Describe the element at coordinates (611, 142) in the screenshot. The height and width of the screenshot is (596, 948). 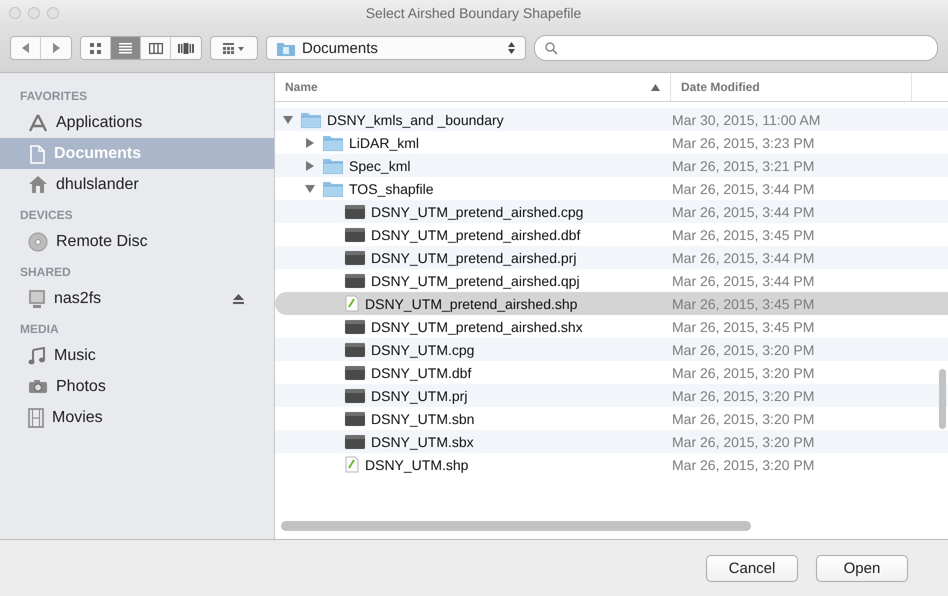
I see `file-row: LiDAR_kml Mar 26, 2015, 3:23 PM` at that location.